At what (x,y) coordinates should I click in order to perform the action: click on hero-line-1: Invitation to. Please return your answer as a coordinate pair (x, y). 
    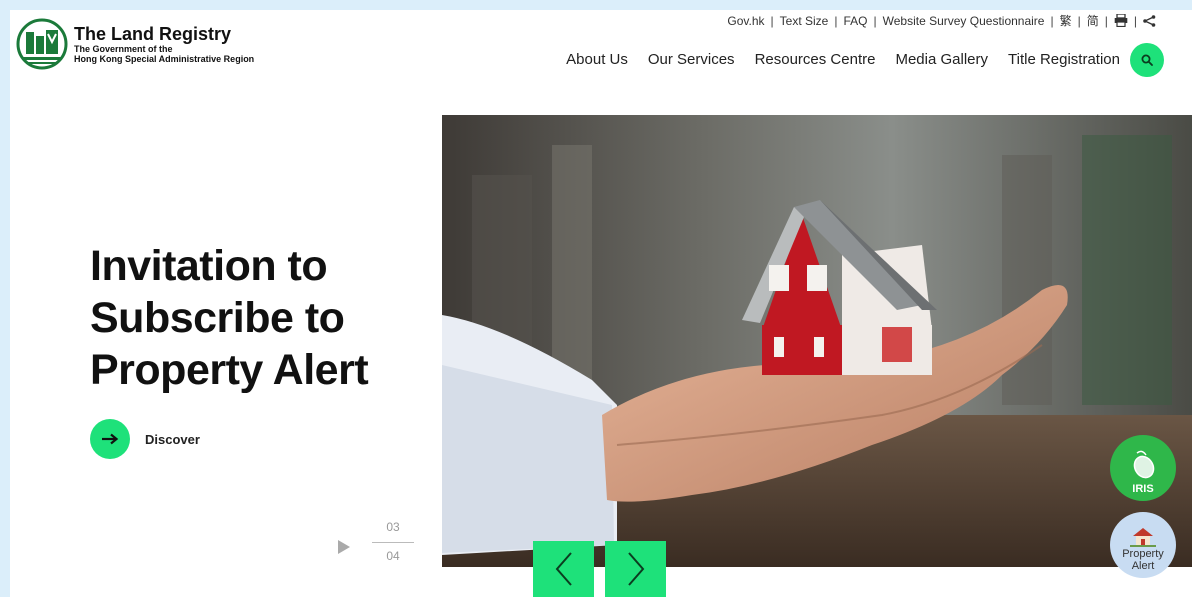
    Looking at the image, I should click on (209, 266).